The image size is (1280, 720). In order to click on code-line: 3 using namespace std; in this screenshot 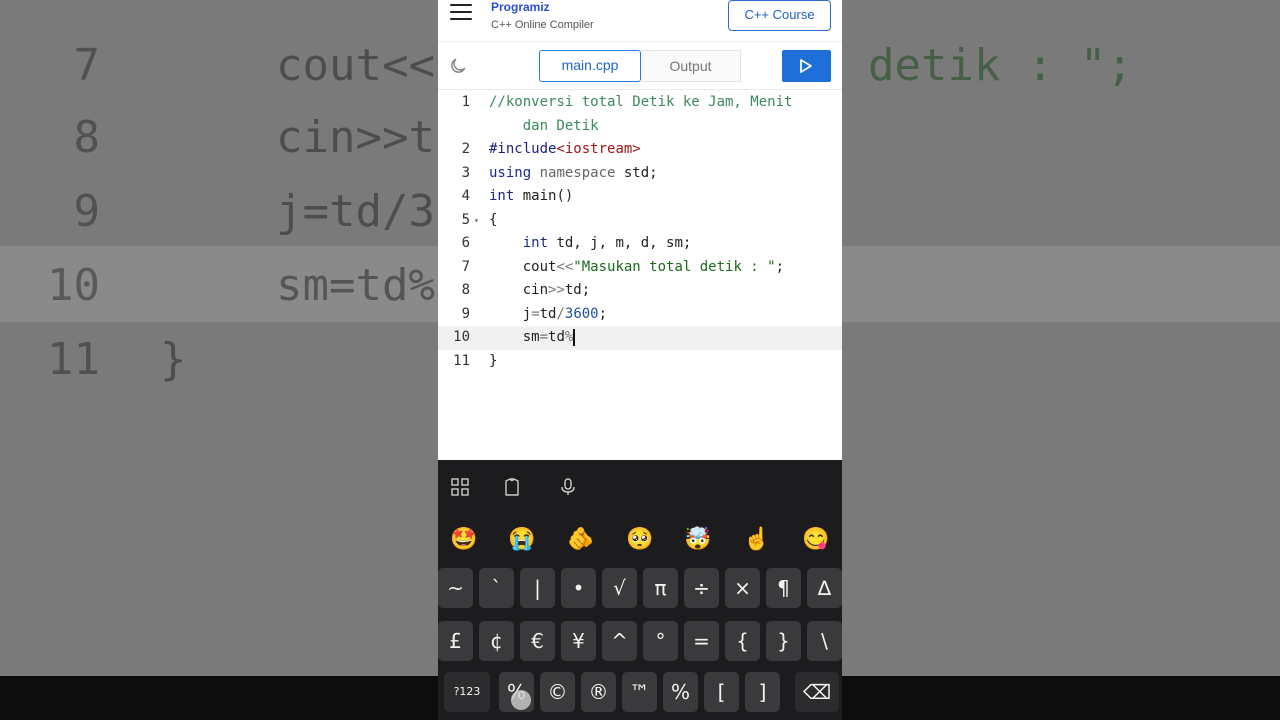, I will do `click(640, 174)`.